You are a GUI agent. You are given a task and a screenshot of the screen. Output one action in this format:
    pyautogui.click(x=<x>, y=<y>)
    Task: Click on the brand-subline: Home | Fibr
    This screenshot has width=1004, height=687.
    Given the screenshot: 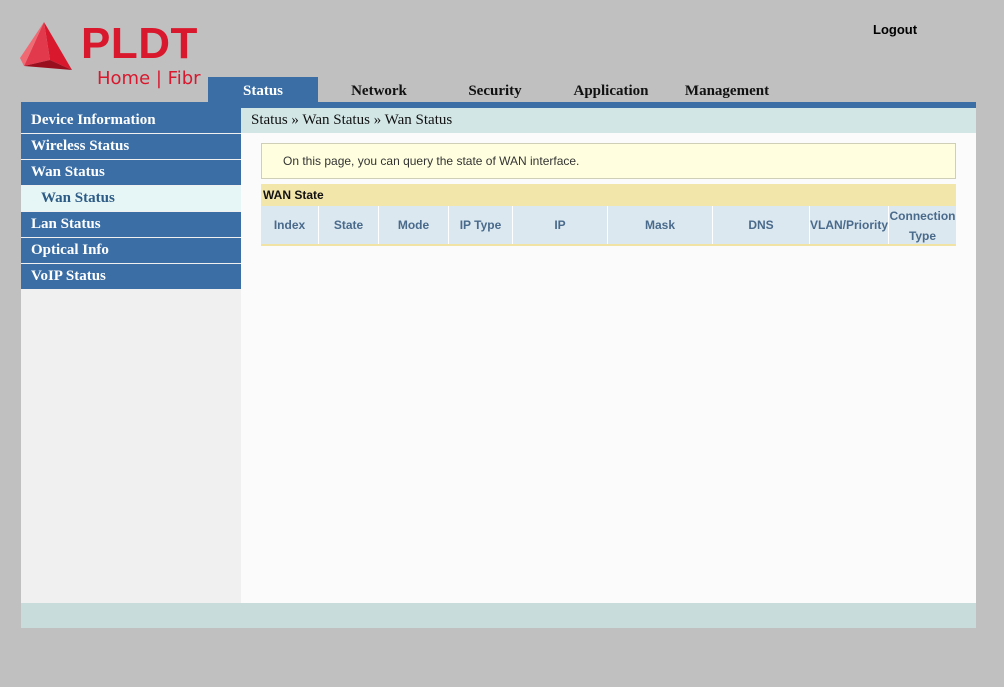 What is the action you would take?
    pyautogui.click(x=149, y=78)
    